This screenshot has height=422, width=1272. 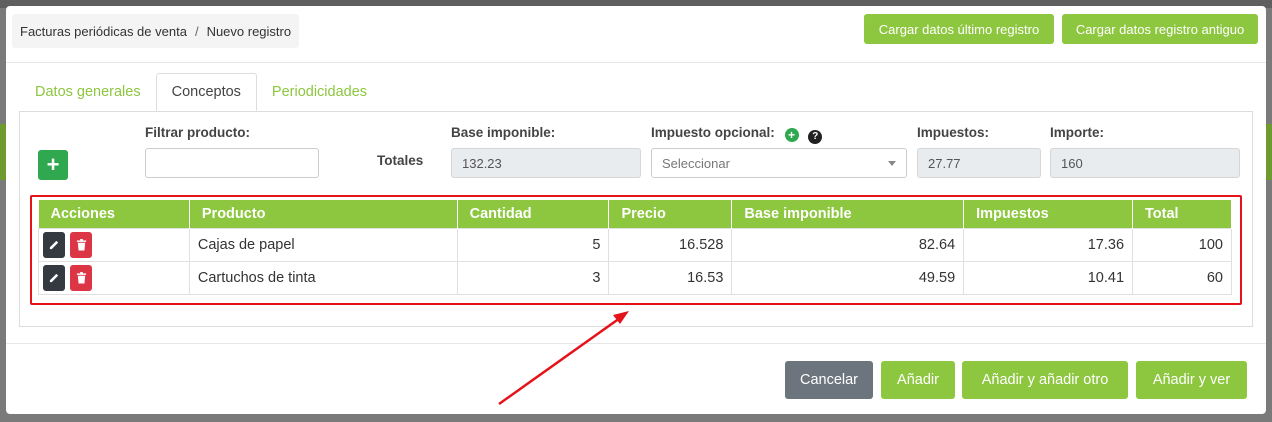 What do you see at coordinates (563, 358) in the screenshot?
I see `annotation-arrow-icon` at bounding box center [563, 358].